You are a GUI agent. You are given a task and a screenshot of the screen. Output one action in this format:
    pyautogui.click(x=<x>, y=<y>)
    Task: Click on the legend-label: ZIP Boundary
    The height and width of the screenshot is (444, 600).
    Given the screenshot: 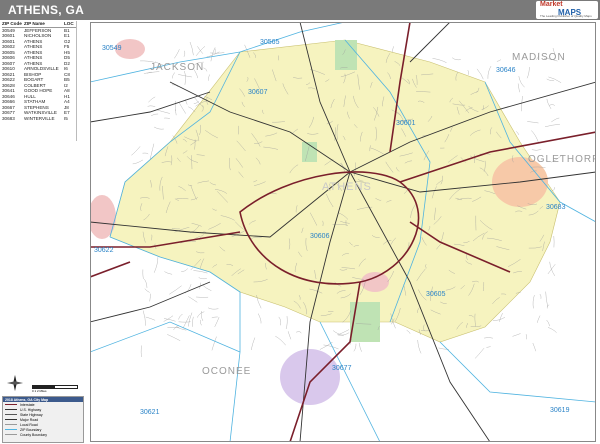 What is the action you would take?
    pyautogui.click(x=31, y=429)
    